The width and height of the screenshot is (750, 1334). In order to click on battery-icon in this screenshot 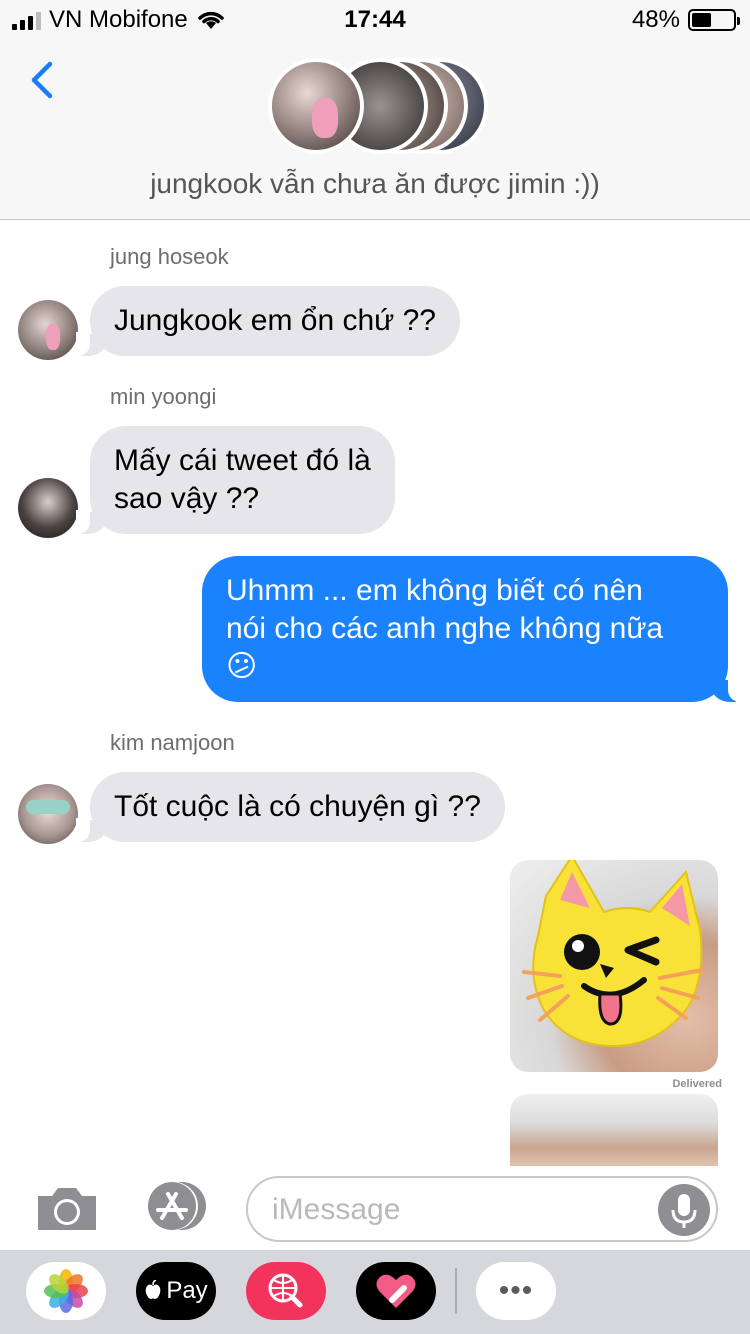, I will do `click(714, 20)`.